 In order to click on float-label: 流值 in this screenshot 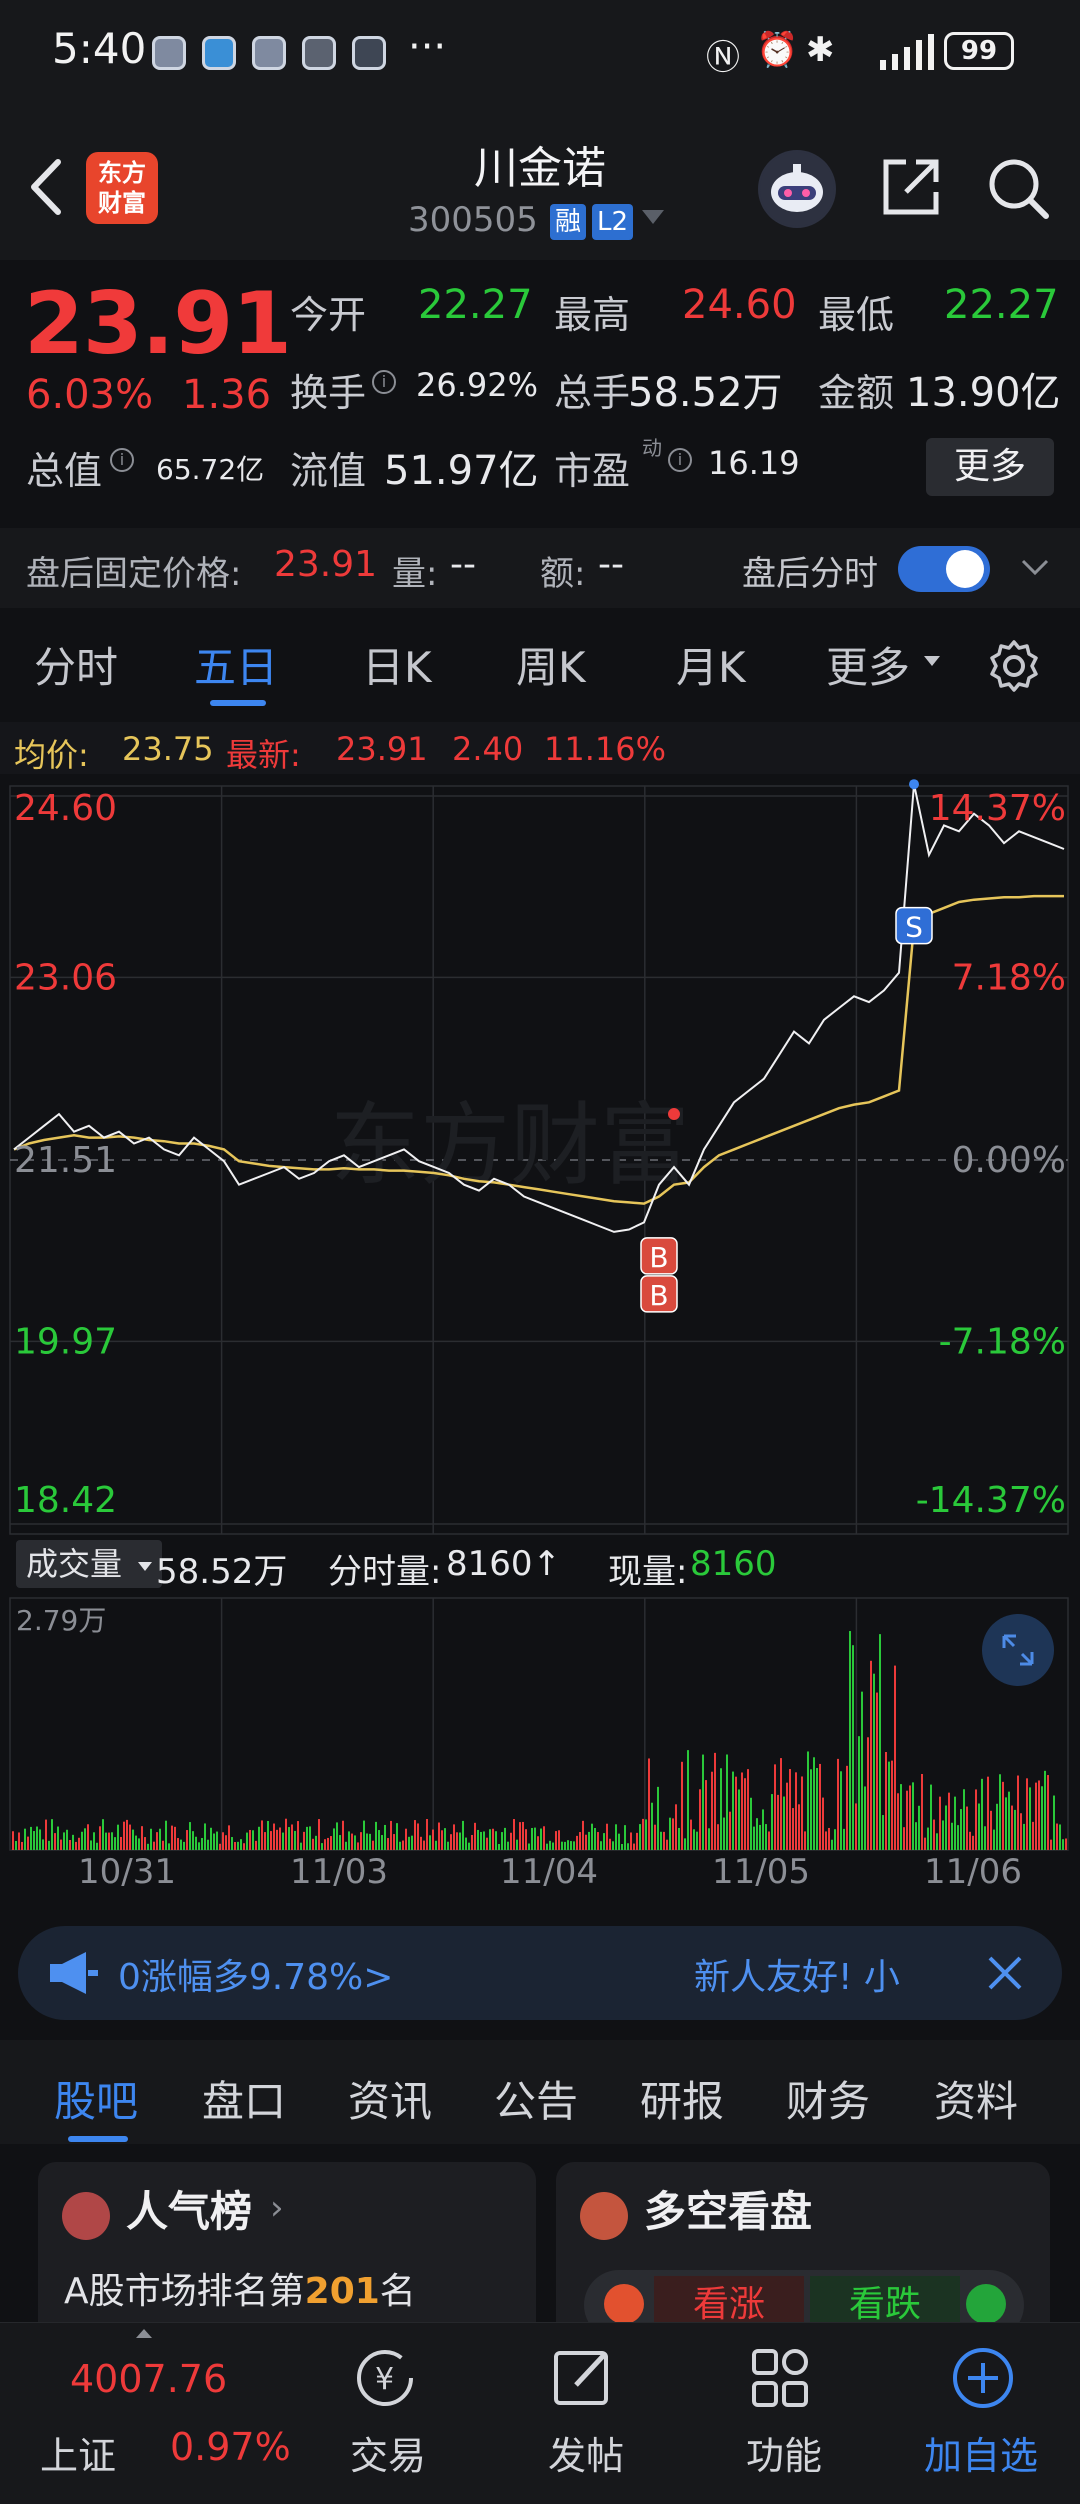, I will do `click(328, 471)`.